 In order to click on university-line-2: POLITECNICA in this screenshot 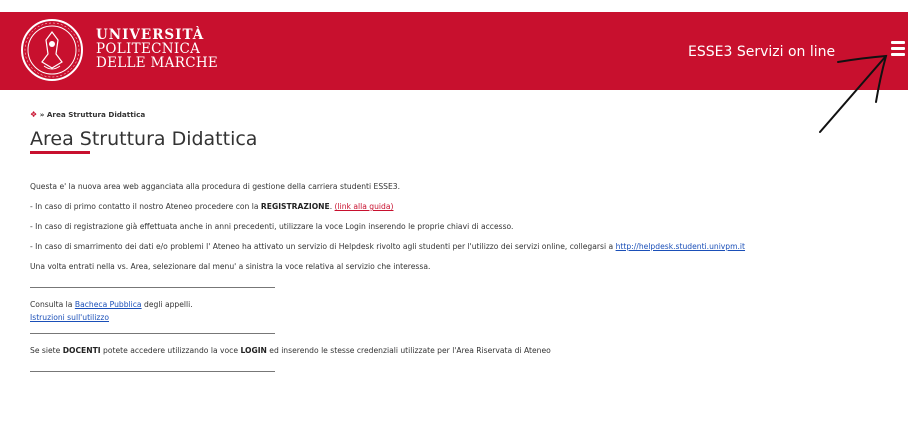, I will do `click(148, 49)`.